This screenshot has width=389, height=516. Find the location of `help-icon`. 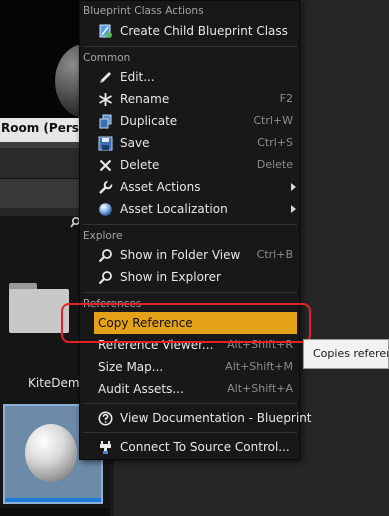

help-icon is located at coordinates (105, 418).